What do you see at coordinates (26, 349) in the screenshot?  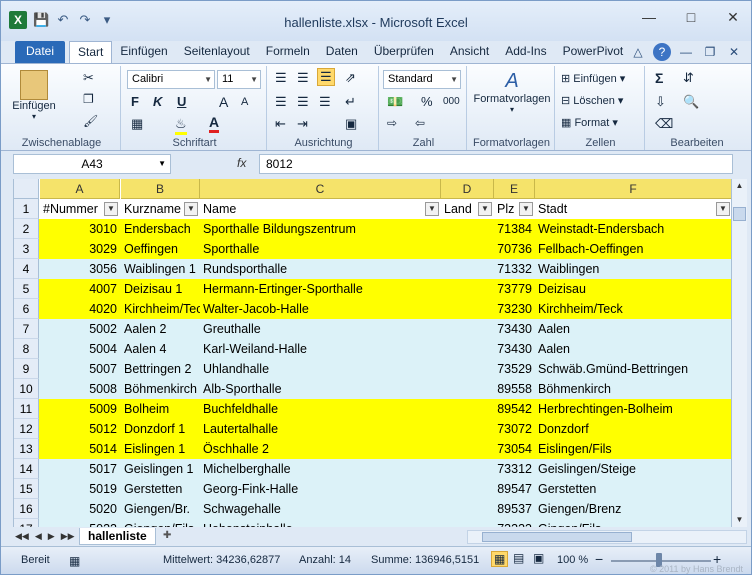 I see `row-number: 8` at bounding box center [26, 349].